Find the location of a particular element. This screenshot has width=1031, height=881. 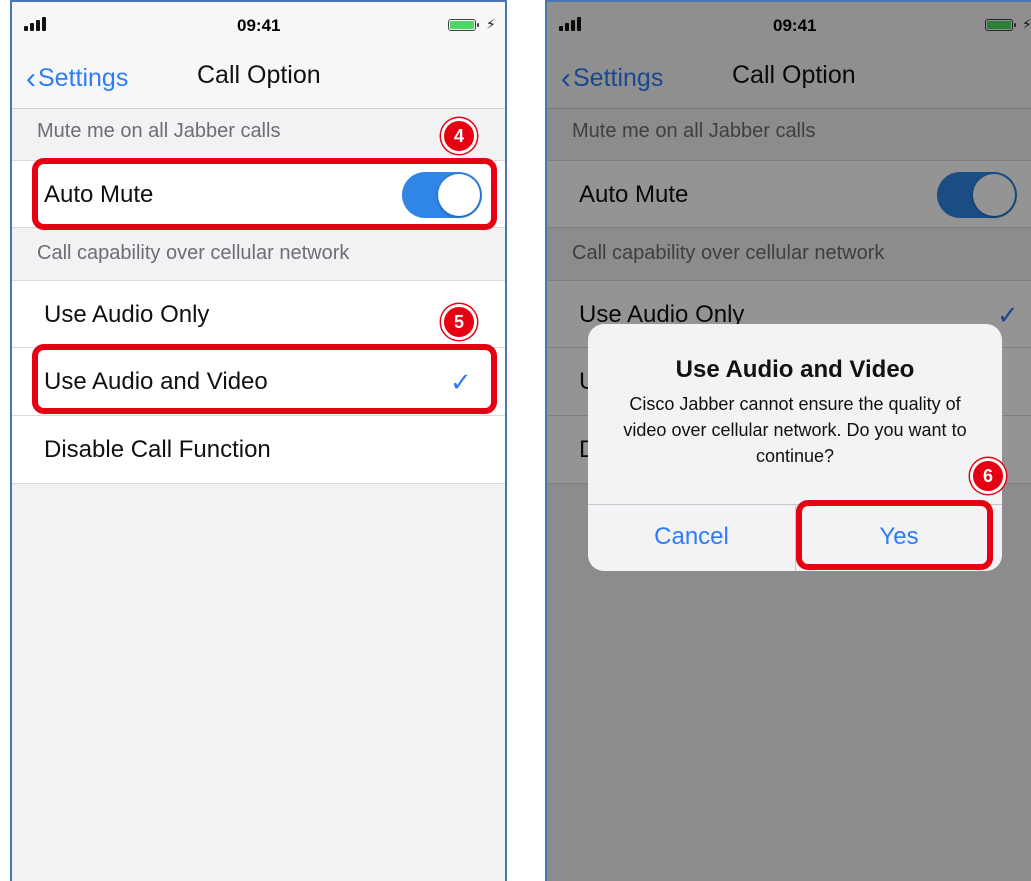

status-bar: 09:41 ⚡ is located at coordinates (258, 26).